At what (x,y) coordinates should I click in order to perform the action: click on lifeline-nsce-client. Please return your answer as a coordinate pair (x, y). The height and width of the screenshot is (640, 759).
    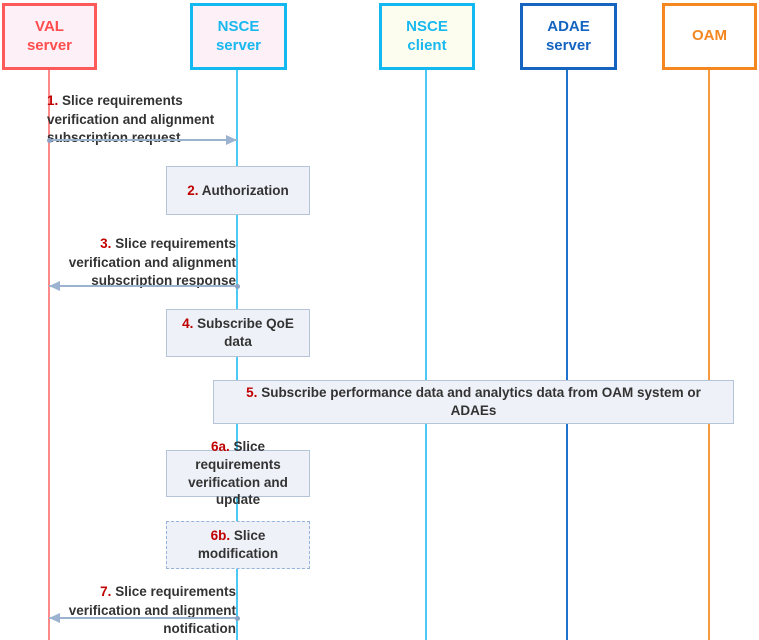
    Looking at the image, I should click on (426, 355).